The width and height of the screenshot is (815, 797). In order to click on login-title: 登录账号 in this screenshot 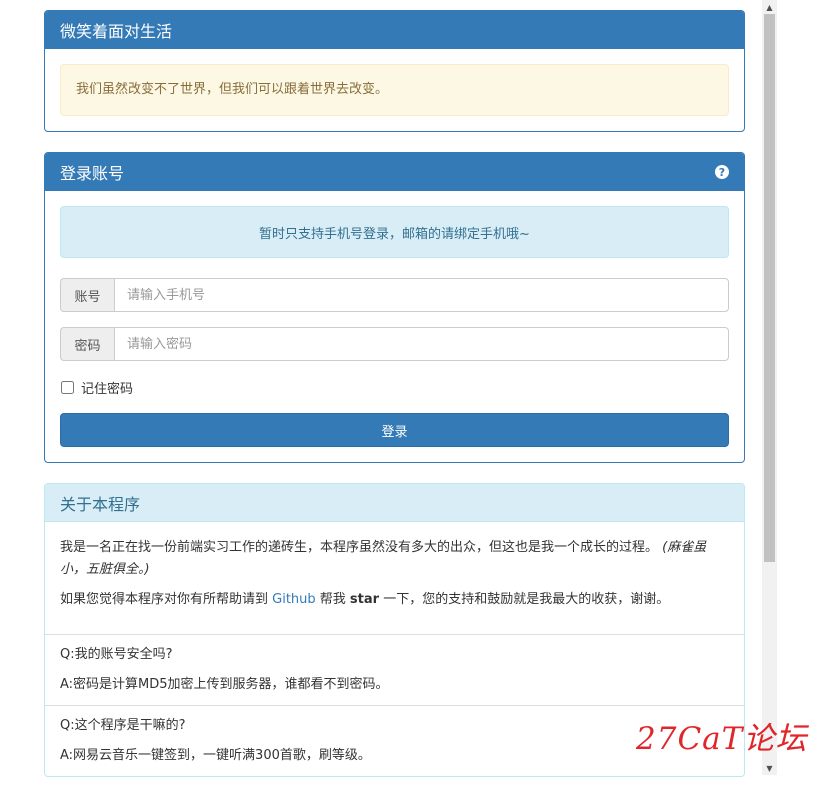, I will do `click(92, 173)`.